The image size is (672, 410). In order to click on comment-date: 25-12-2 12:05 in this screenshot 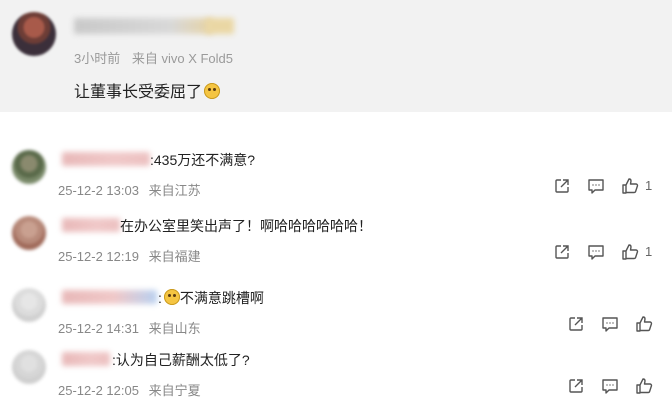, I will do `click(98, 390)`.